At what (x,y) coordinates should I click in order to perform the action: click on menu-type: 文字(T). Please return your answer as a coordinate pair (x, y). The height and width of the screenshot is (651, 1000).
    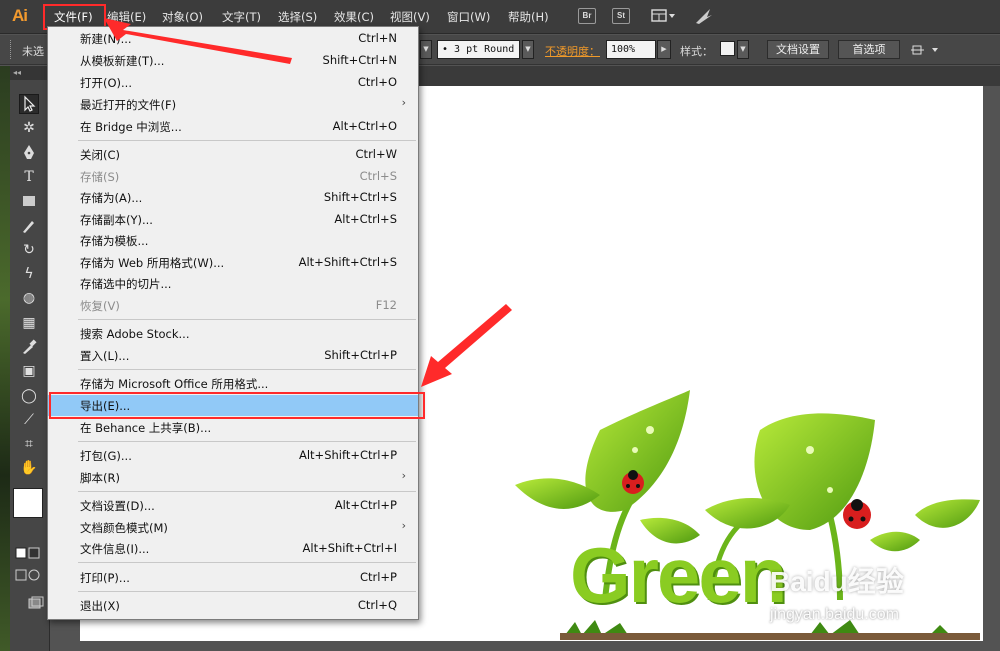
    Looking at the image, I should click on (241, 17).